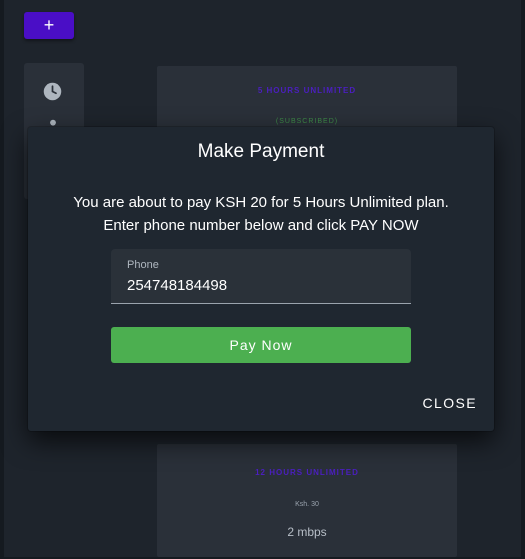 The width and height of the screenshot is (525, 559). I want to click on plan-price: Ksh. 30, so click(307, 504).